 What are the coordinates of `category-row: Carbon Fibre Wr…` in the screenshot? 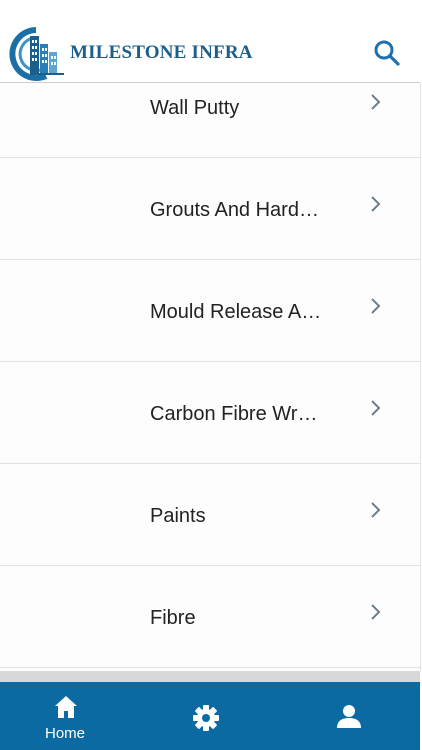 It's located at (210, 413).